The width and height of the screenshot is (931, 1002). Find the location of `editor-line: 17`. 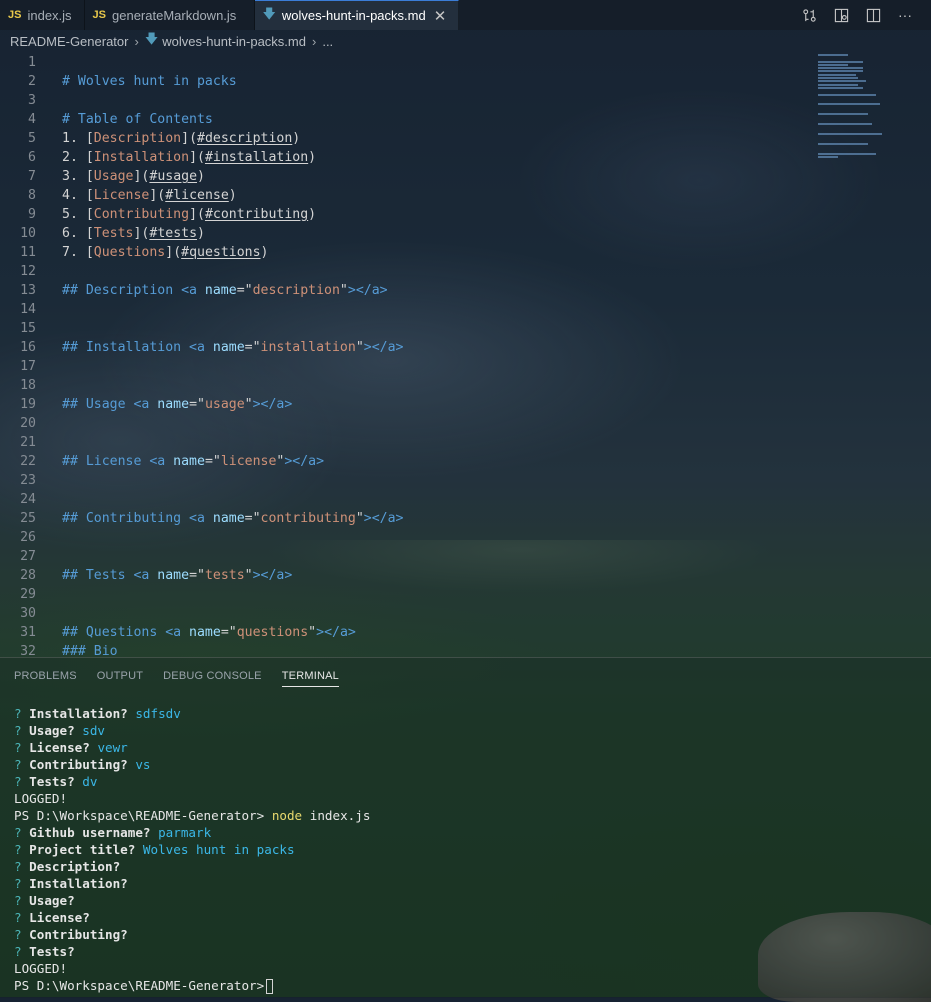

editor-line: 17 is located at coordinates (400, 366).